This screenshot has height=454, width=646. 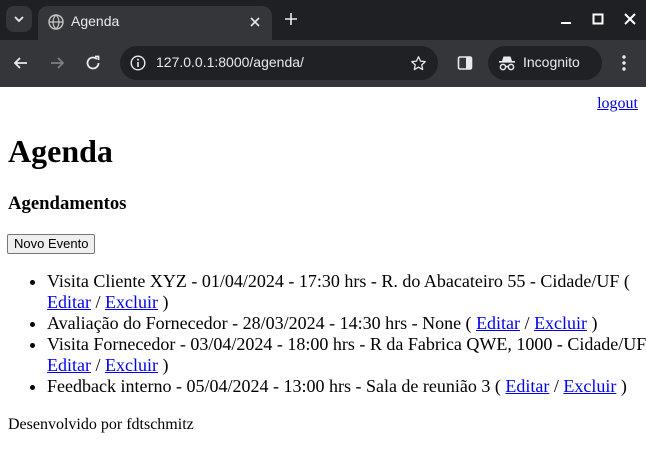 I want to click on close-window-button, so click(x=630, y=19).